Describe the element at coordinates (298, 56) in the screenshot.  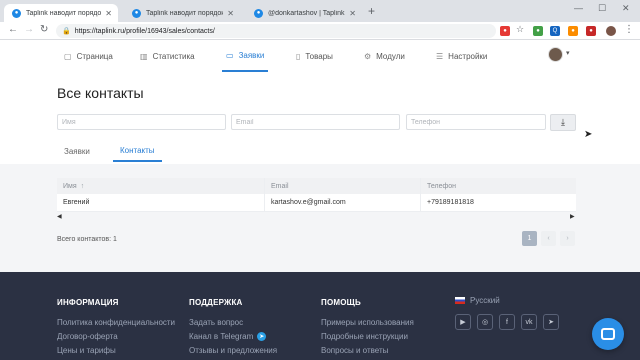
I see `products-icon: ▯` at that location.